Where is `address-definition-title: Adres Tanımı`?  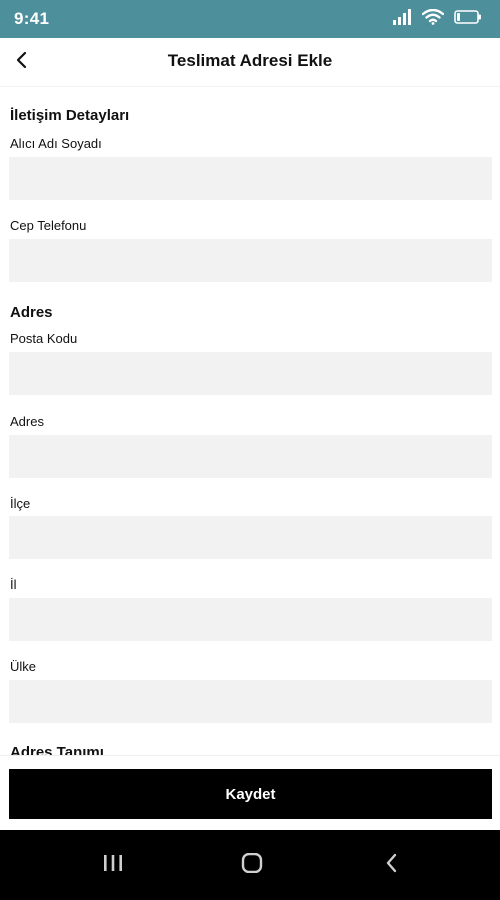 address-definition-title: Adres Tanımı is located at coordinates (57, 749).